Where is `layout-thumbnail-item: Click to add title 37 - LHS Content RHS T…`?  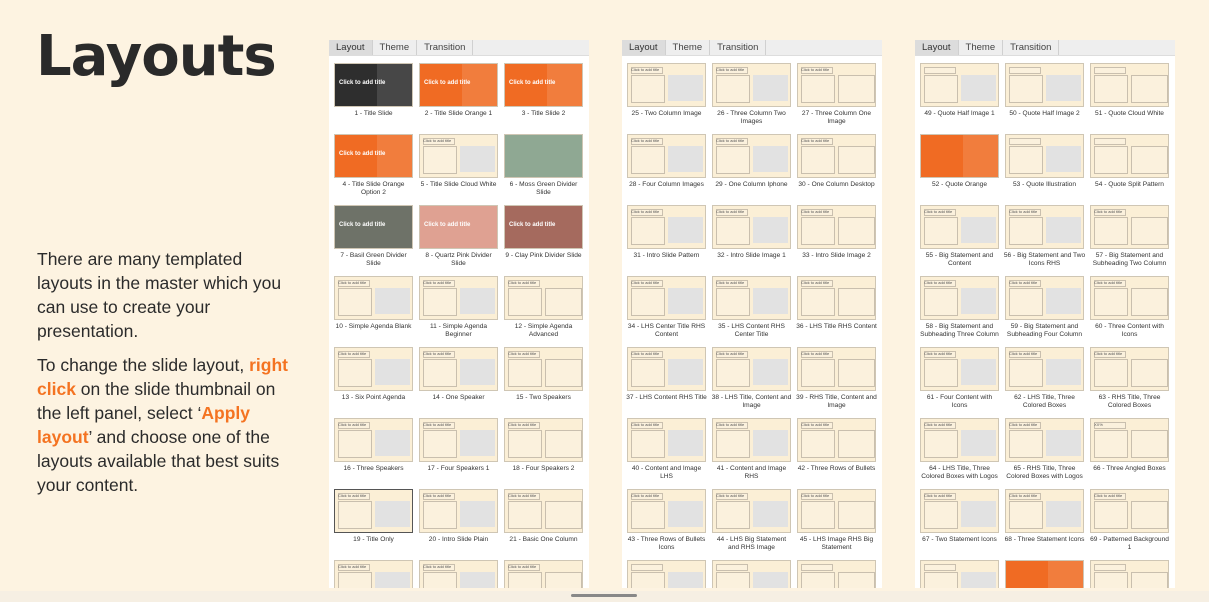
layout-thumbnail-item: Click to add title 37 - LHS Content RHS T… is located at coordinates (666, 382).